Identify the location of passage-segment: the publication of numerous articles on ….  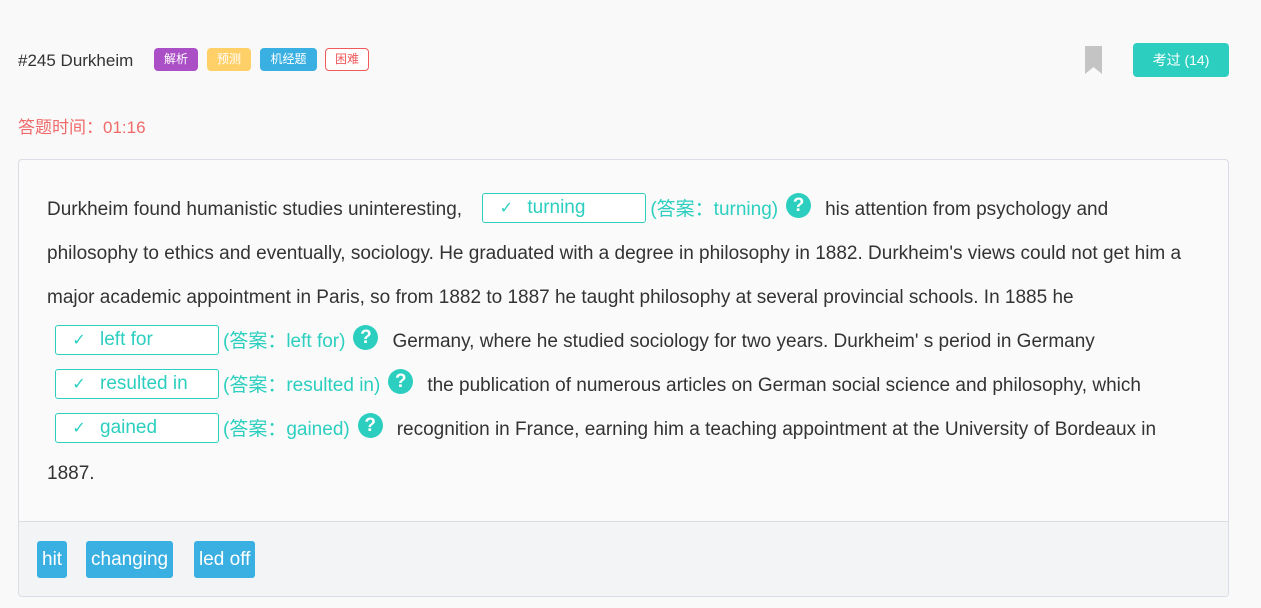
(784, 385).